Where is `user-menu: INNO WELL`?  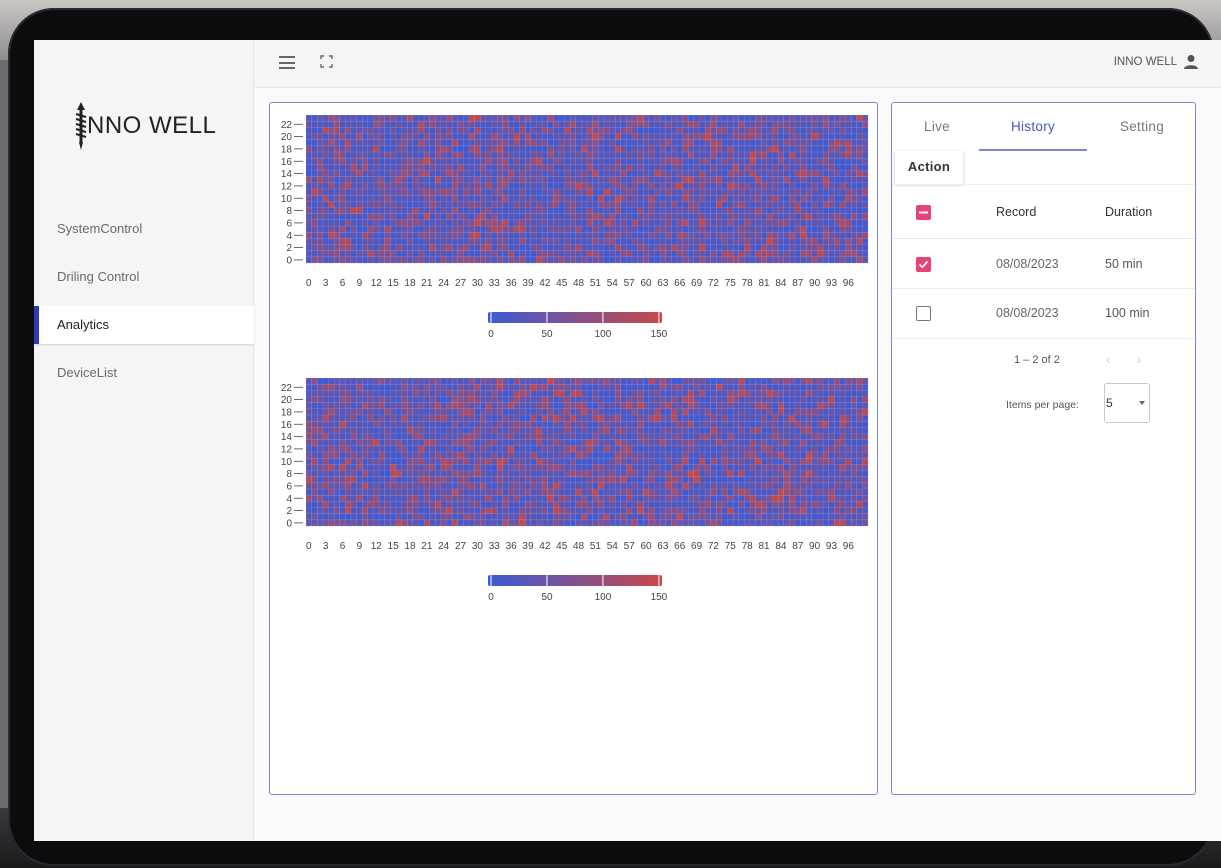
user-menu: INNO WELL is located at coordinates (1156, 62).